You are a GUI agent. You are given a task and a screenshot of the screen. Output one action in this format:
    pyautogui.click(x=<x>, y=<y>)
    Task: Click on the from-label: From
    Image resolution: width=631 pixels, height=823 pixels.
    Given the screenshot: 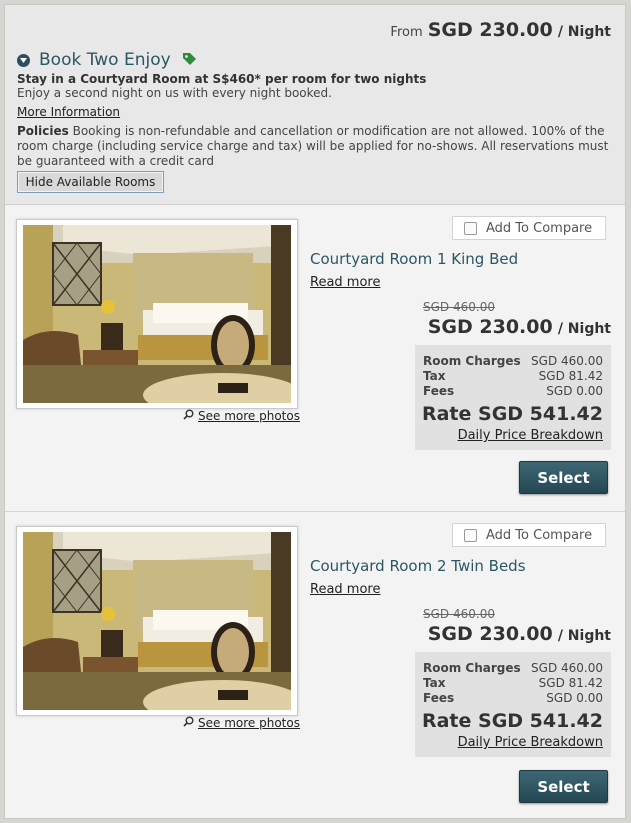 What is the action you would take?
    pyautogui.click(x=406, y=32)
    